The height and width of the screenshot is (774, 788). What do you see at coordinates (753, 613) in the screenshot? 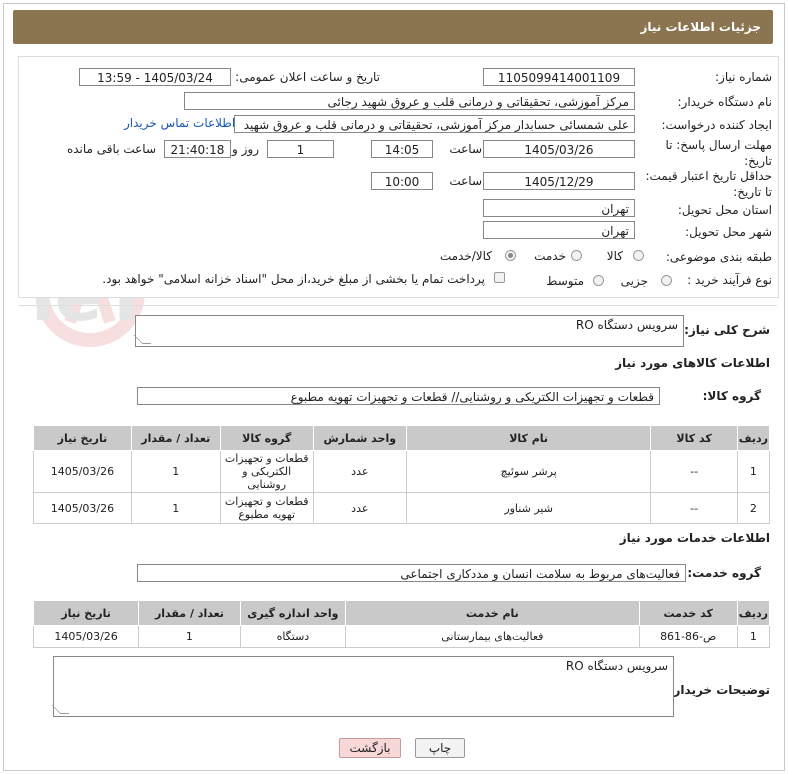
I see `services-col-row: ردیف` at bounding box center [753, 613].